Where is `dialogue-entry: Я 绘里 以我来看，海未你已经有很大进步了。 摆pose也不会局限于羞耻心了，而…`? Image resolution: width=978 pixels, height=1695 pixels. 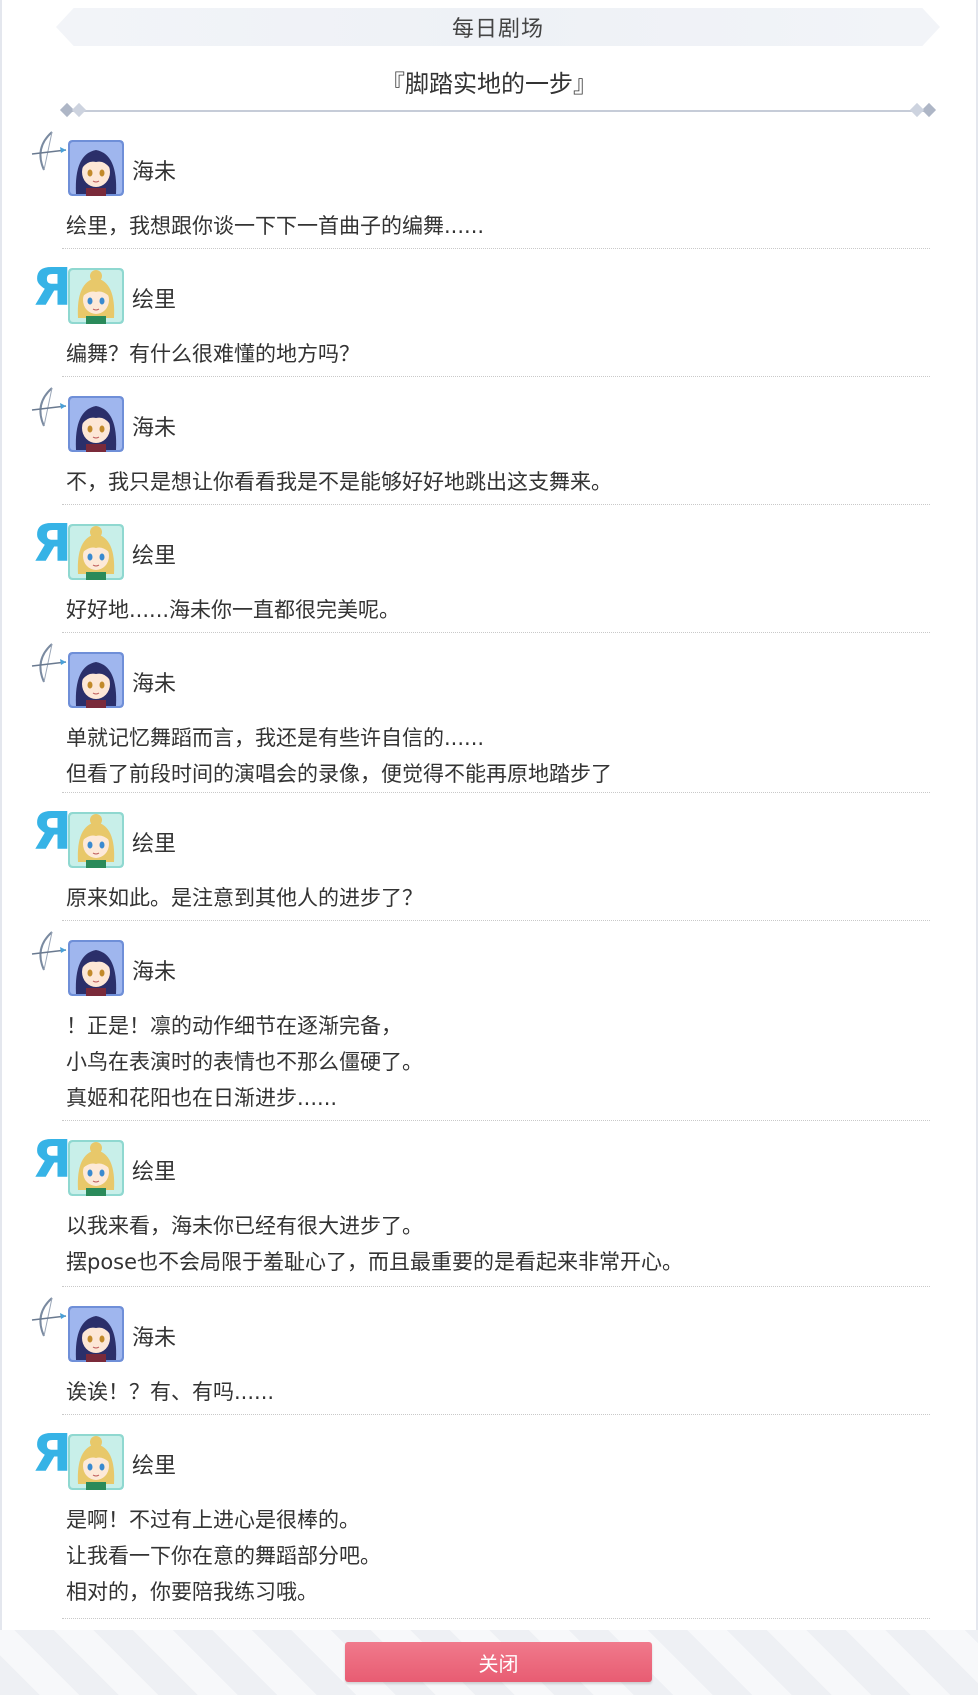
dialogue-entry: Я 绘里 以我来看，海未你已经有很大进步了。 摆pose也不会局限于羞耻心了，而… is located at coordinates (480, 1207).